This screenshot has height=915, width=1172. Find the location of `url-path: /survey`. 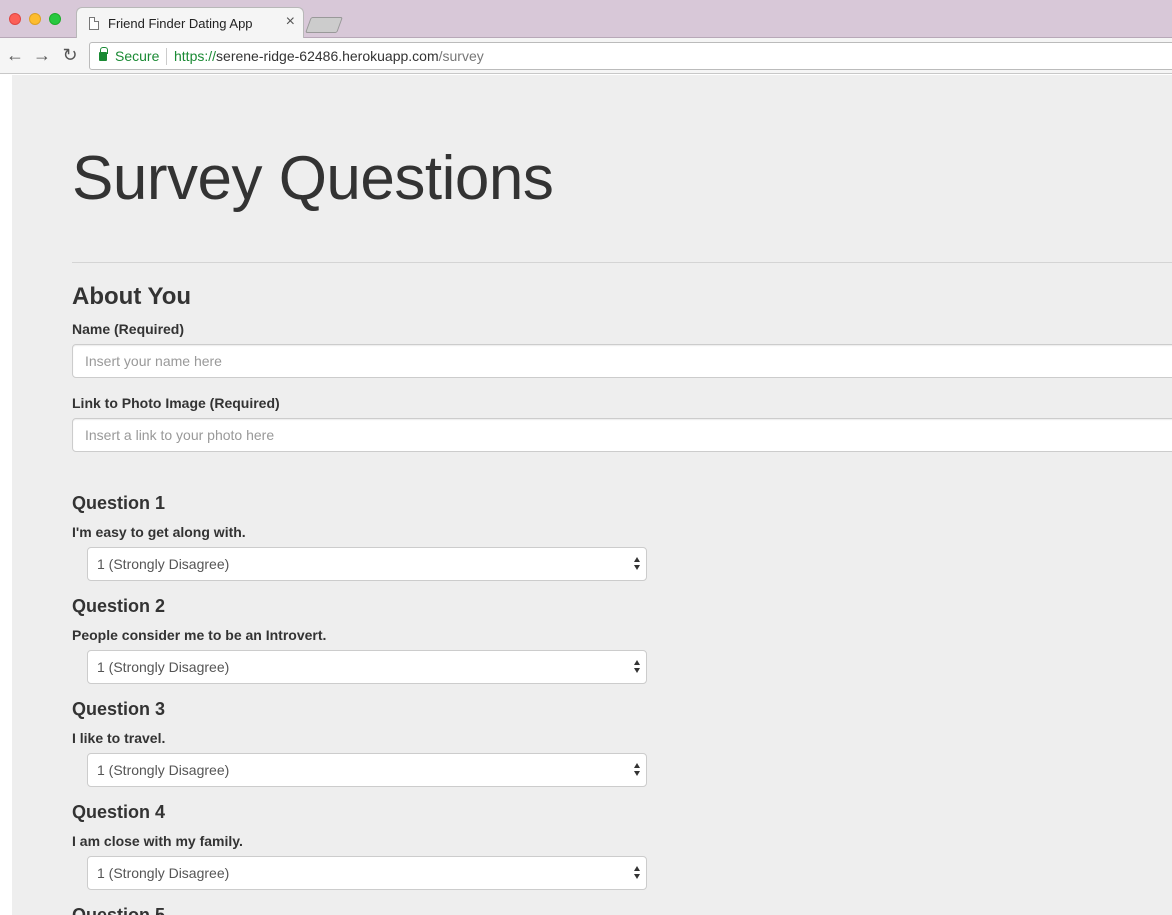

url-path: /survey is located at coordinates (461, 56).